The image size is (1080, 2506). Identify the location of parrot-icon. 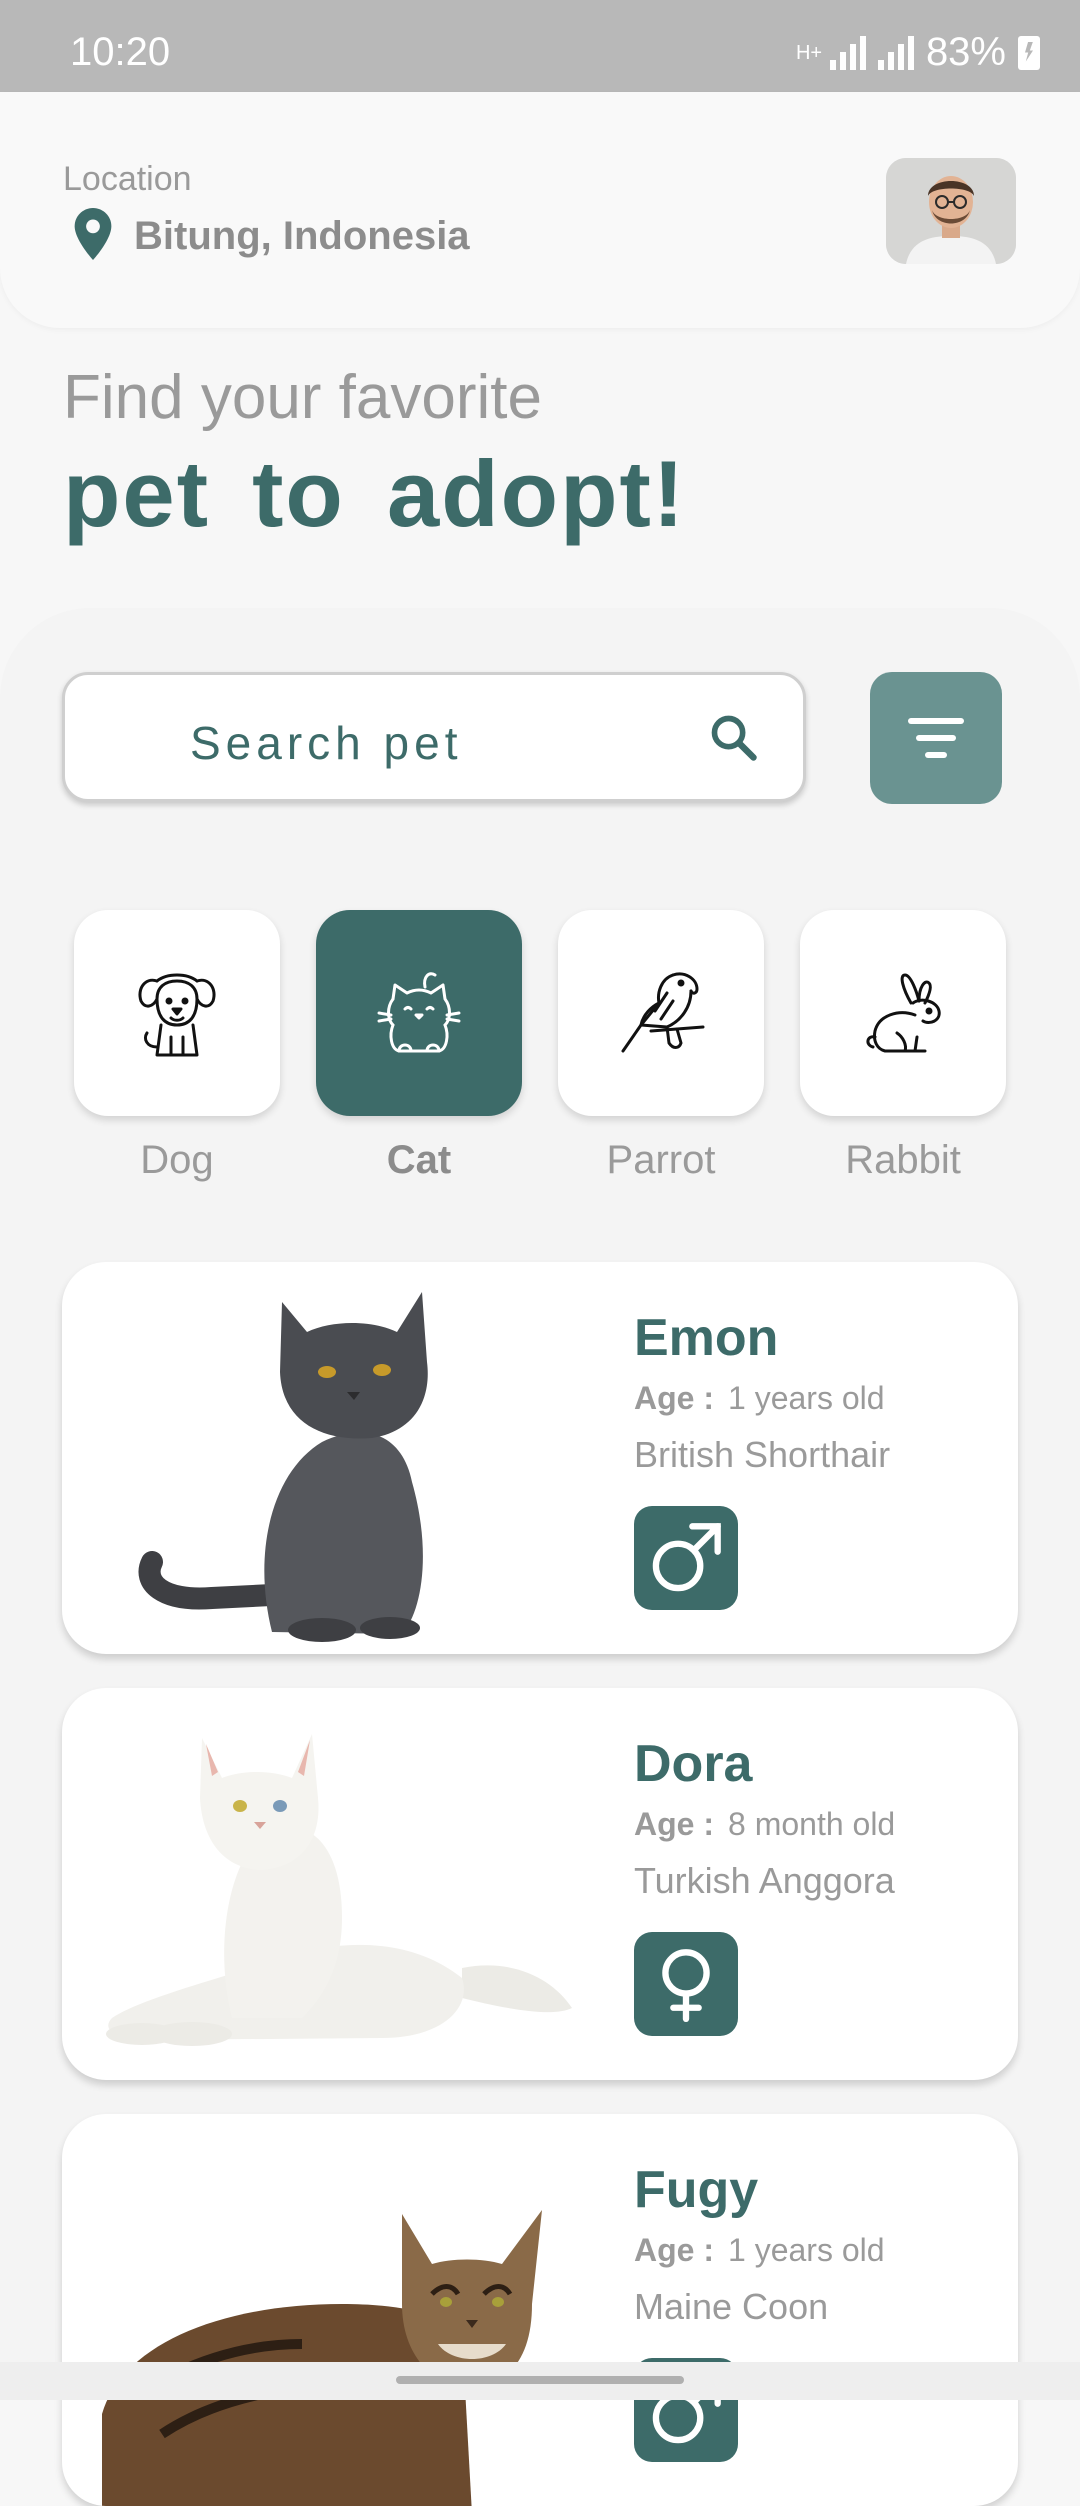
(663, 1012).